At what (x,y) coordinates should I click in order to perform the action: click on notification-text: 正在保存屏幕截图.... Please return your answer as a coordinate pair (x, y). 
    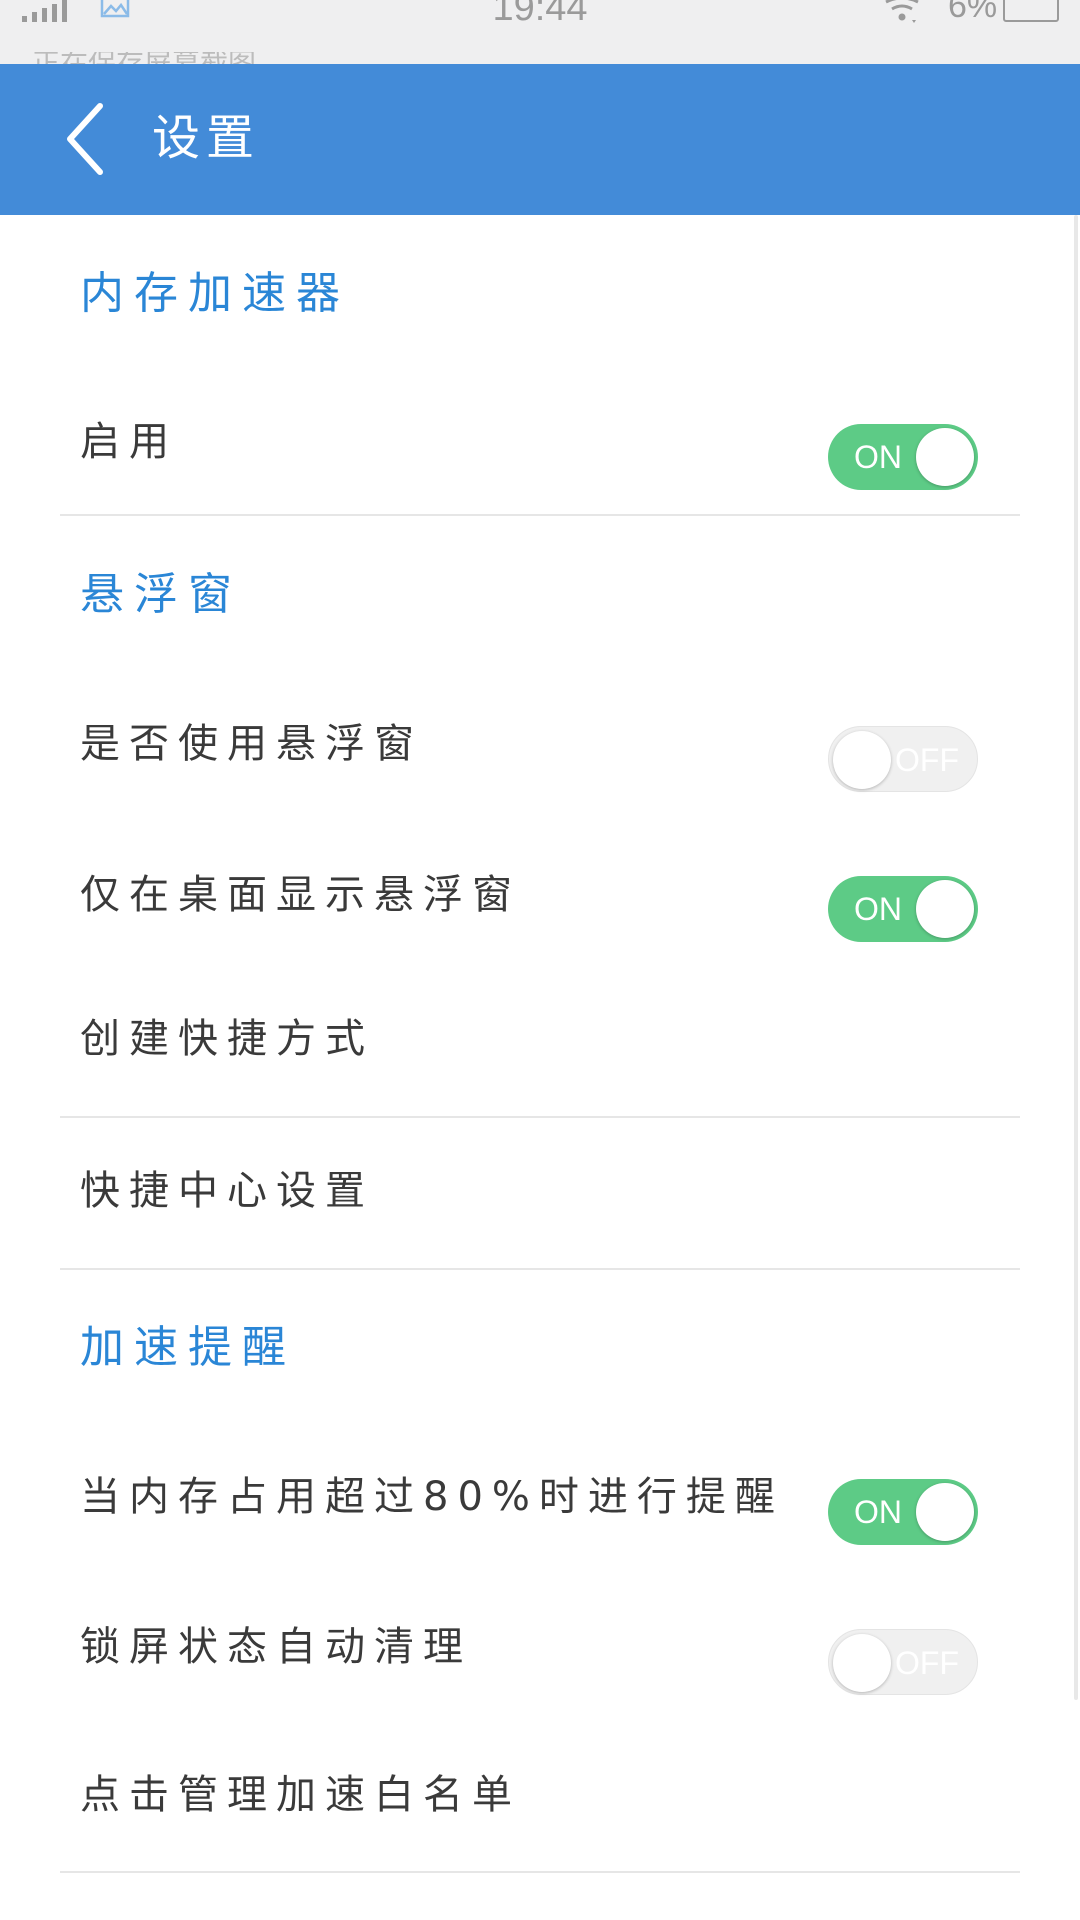
    Looking at the image, I should click on (157, 58).